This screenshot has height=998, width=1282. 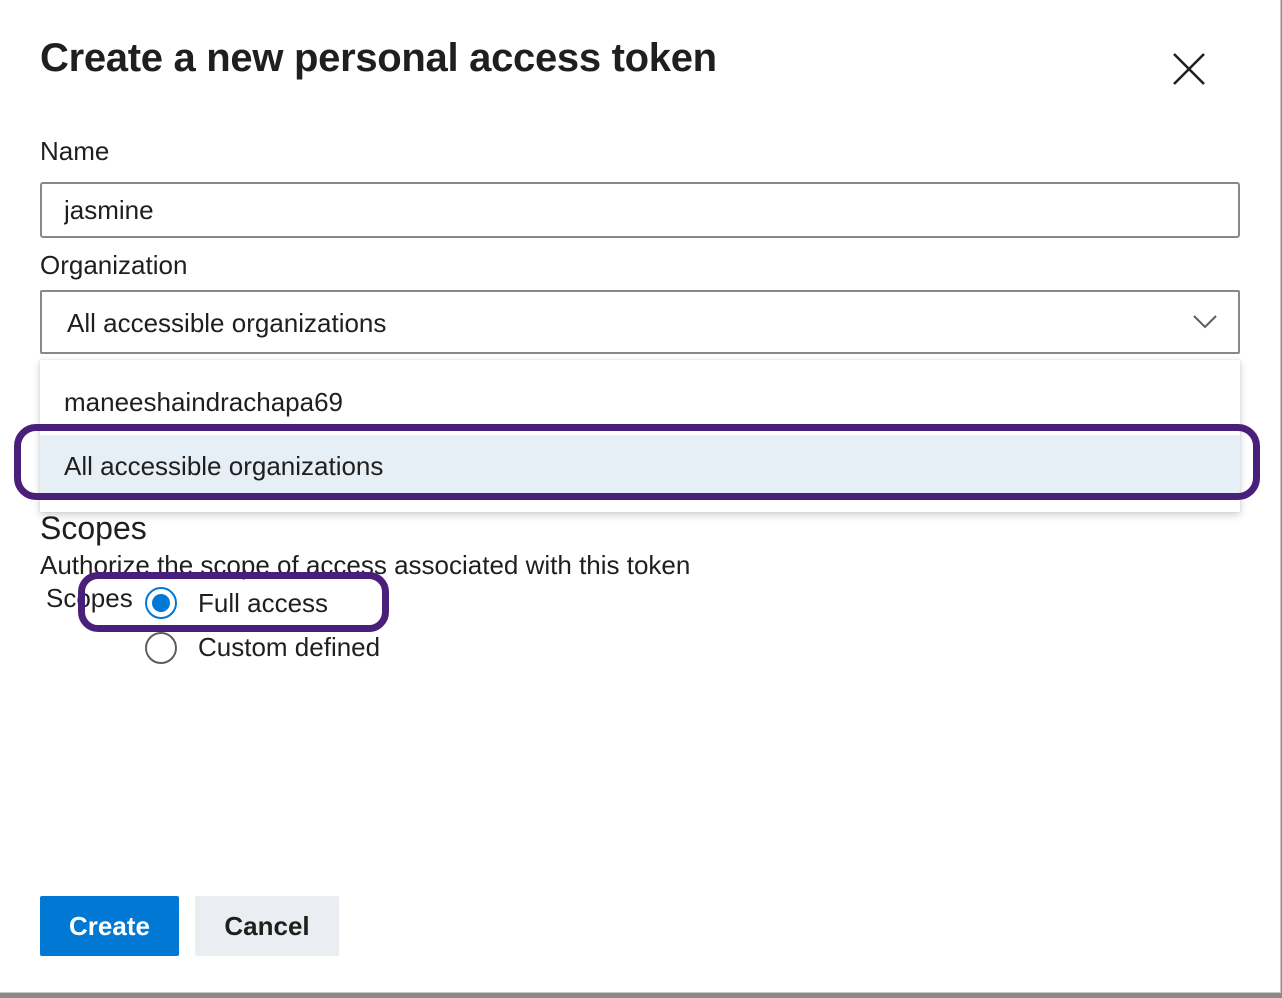 What do you see at coordinates (640, 466) in the screenshot?
I see `dropdown-option-all-accessible-organizations: All accessible organizations` at bounding box center [640, 466].